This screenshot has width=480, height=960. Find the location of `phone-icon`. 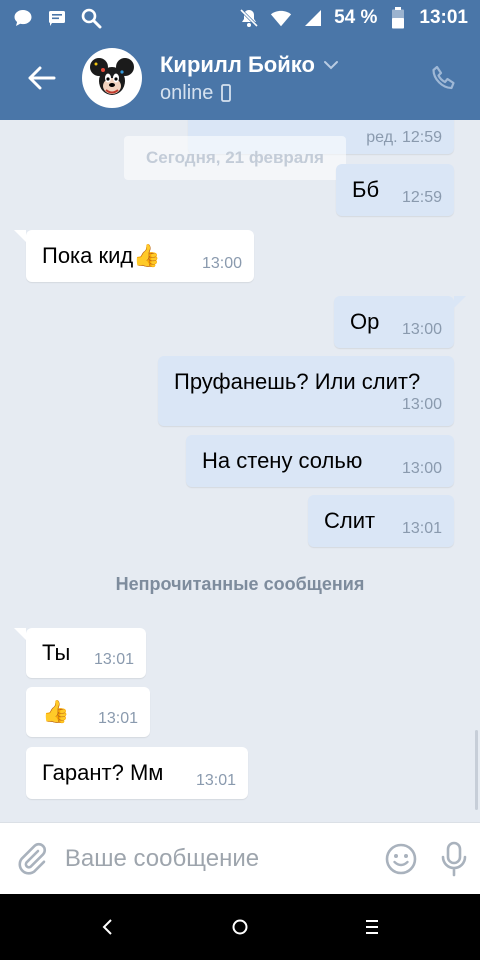

phone-icon is located at coordinates (443, 77).